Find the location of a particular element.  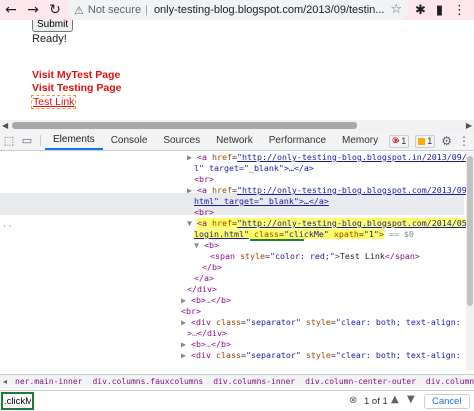

ready-text: Ready! is located at coordinates (49, 39).